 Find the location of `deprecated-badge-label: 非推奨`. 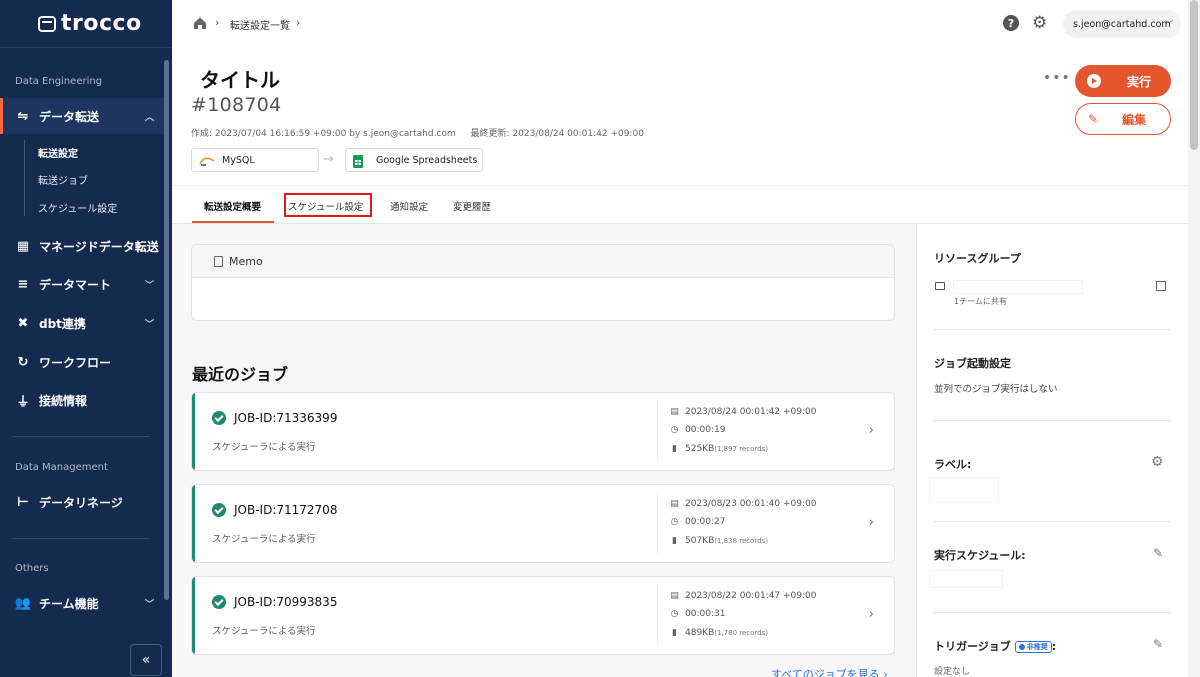

deprecated-badge-label: 非推奨 is located at coordinates (1037, 647).